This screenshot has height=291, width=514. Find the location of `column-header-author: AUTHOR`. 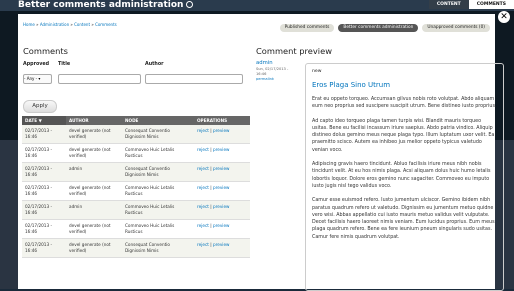

column-header-author: AUTHOR is located at coordinates (94, 120).